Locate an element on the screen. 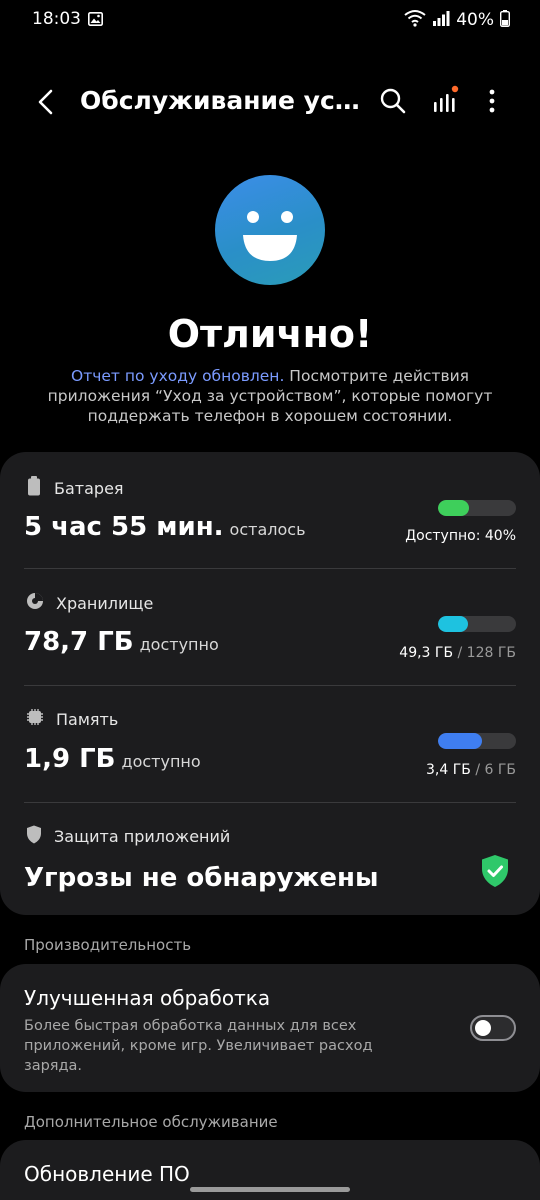 The height and width of the screenshot is (1200, 540). storage-caption: 49,3 ГБ / 128 ГБ is located at coordinates (457, 653).